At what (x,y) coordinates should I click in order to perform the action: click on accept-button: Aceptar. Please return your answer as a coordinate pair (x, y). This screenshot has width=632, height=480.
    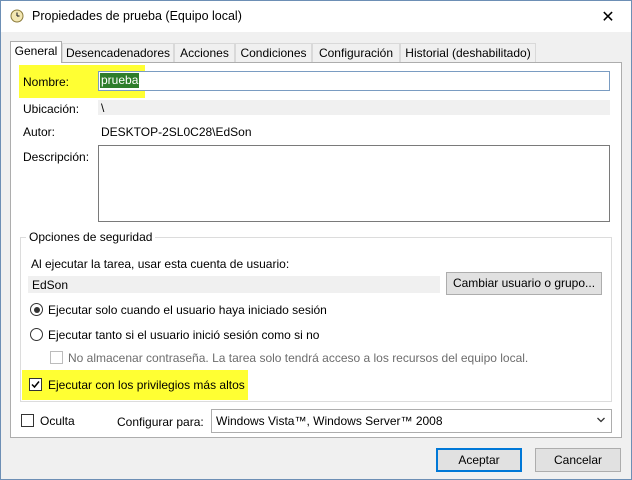
    Looking at the image, I should click on (479, 460).